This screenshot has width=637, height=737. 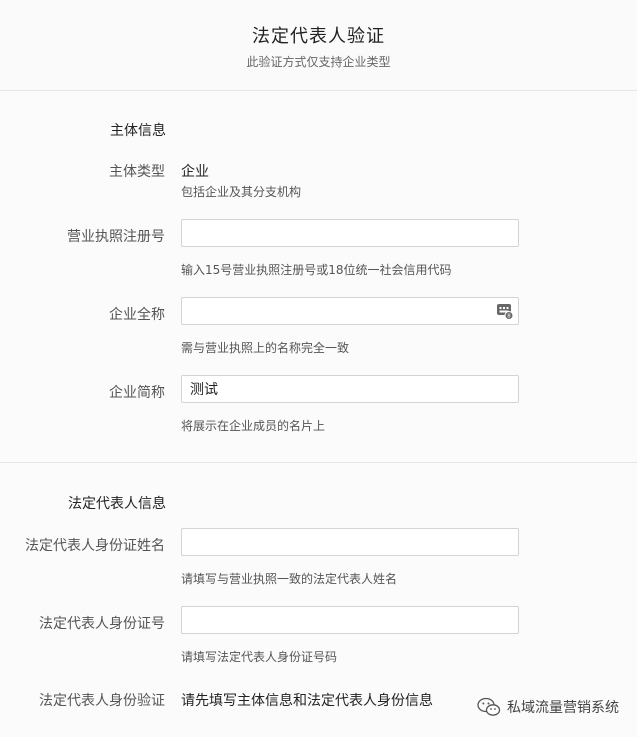 I want to click on page-subtitle: 此验证方式仅支持企业类型, so click(x=318, y=62).